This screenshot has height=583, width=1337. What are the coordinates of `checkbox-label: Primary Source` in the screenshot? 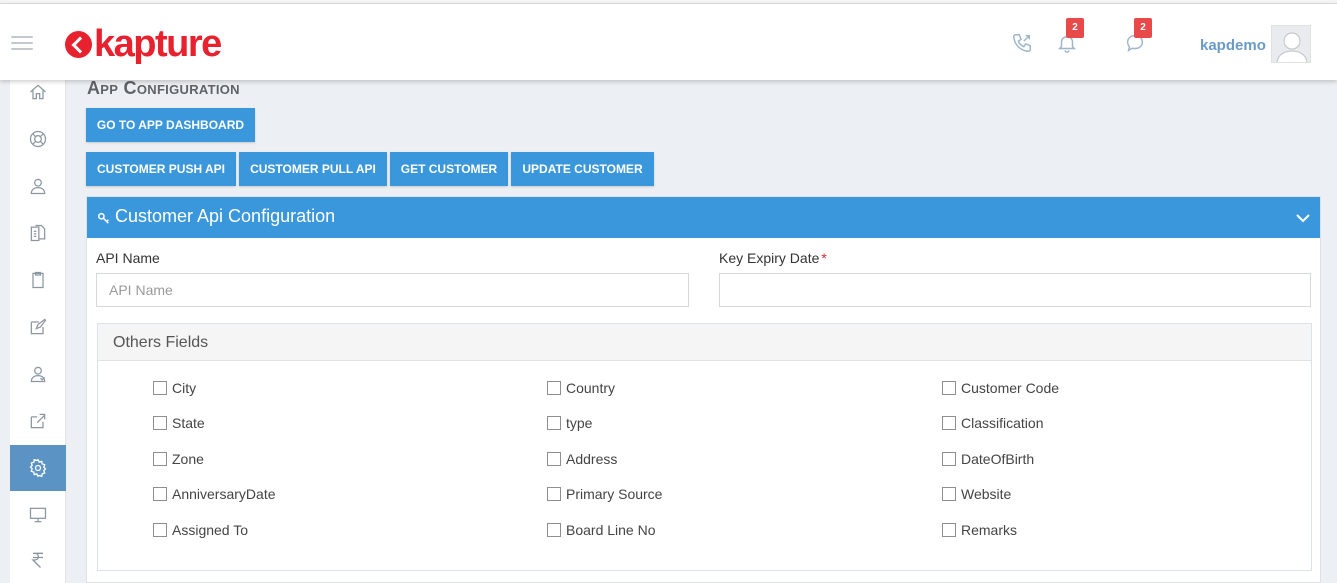 It's located at (614, 494).